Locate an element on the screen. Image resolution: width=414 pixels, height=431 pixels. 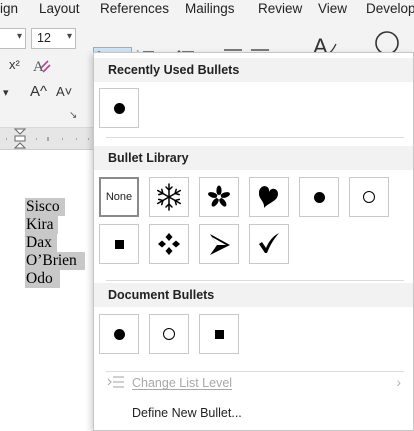
bullet-diamond-cluster-tile is located at coordinates (169, 244).